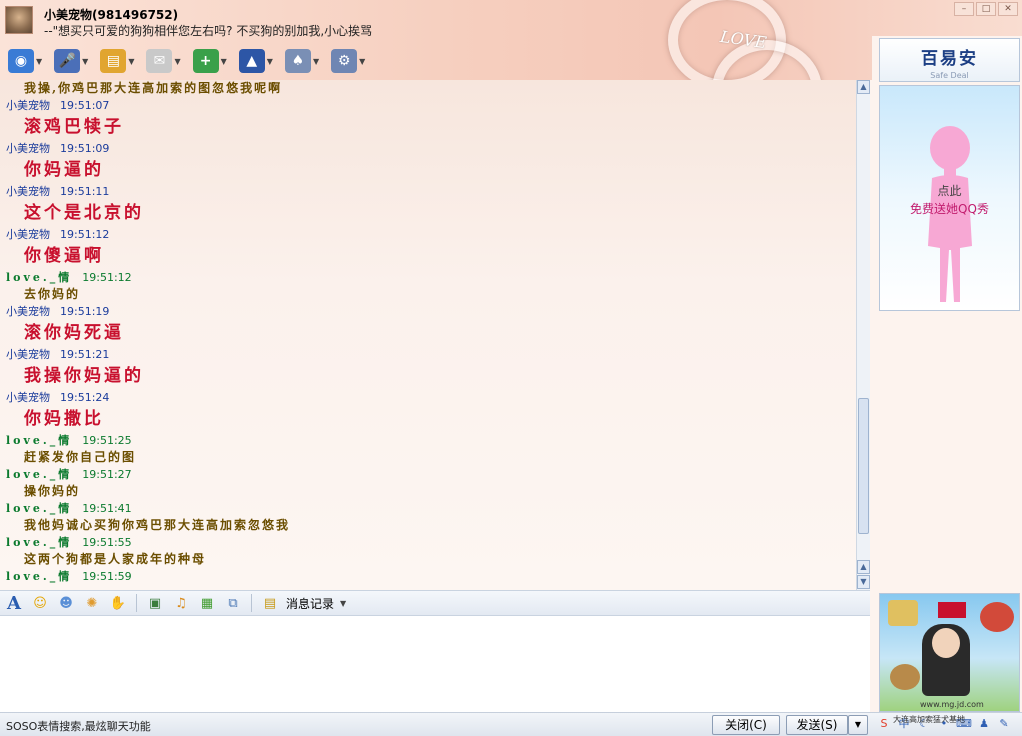  What do you see at coordinates (207, 603) in the screenshot?
I see `gift-icon: ▦` at bounding box center [207, 603].